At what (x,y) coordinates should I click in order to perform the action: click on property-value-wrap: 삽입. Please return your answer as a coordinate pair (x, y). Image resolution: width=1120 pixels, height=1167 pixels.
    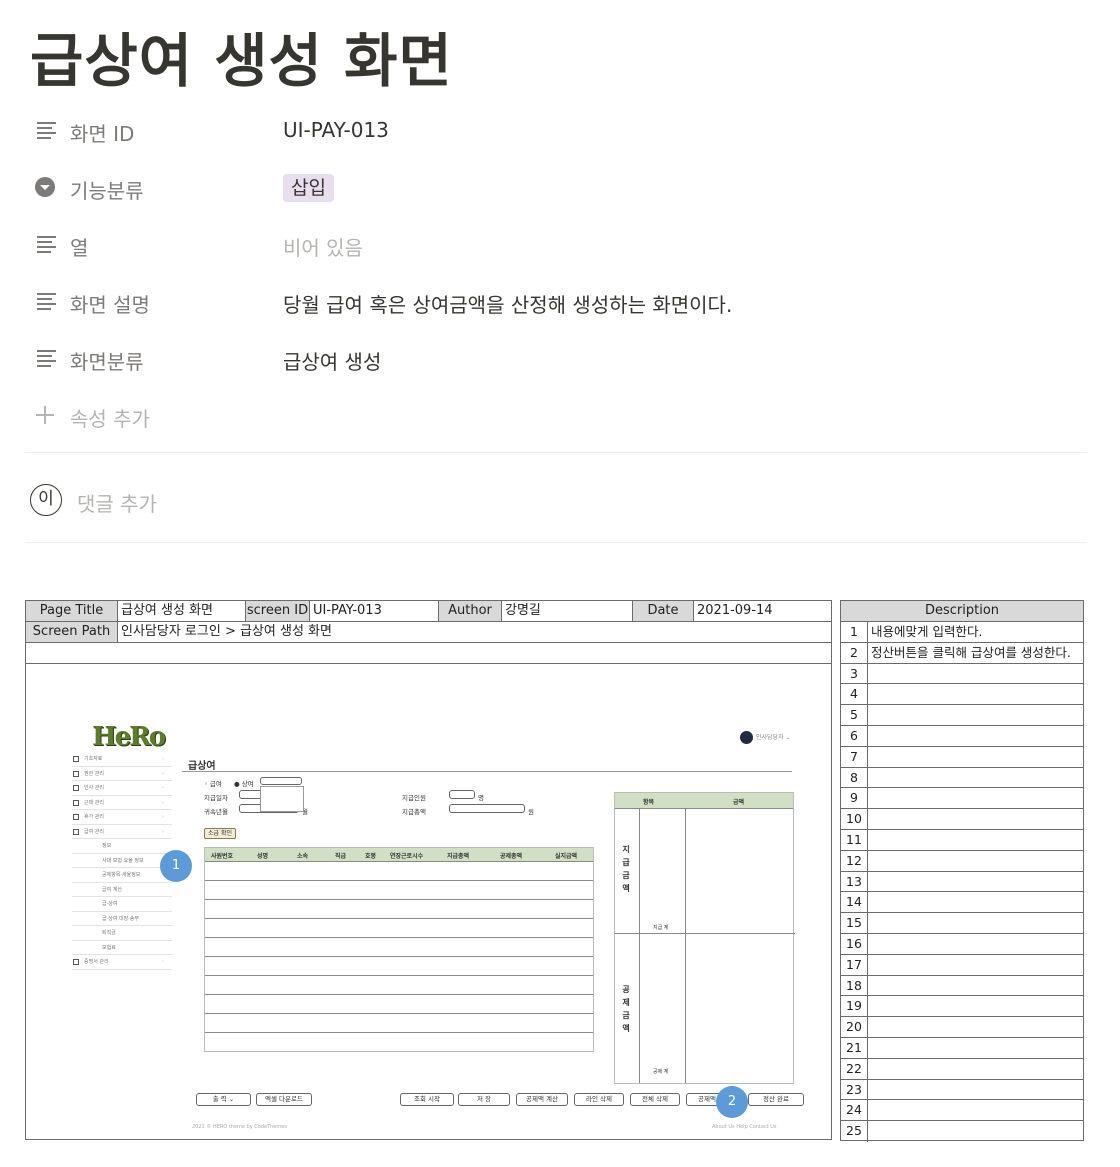
    Looking at the image, I should click on (308, 188).